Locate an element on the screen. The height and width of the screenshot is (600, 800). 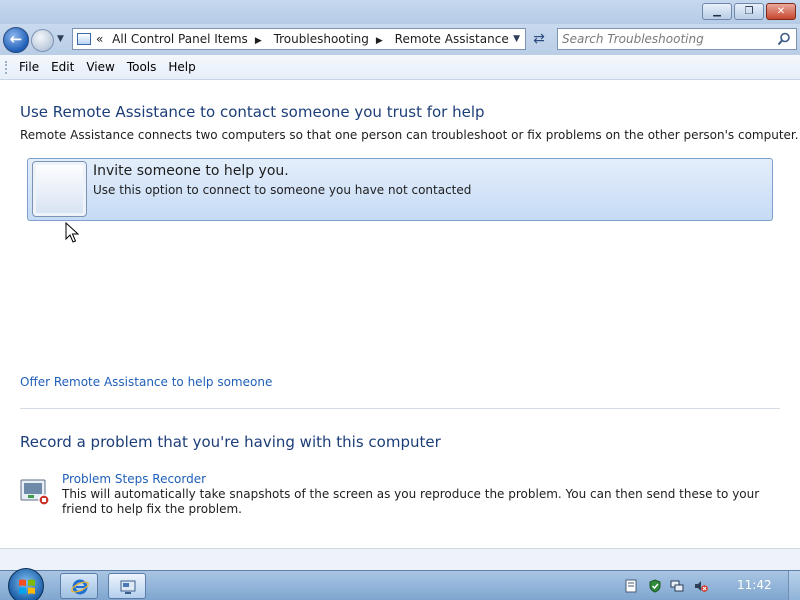
window-controls: ▁ ❐ ✕ is located at coordinates (749, 11).